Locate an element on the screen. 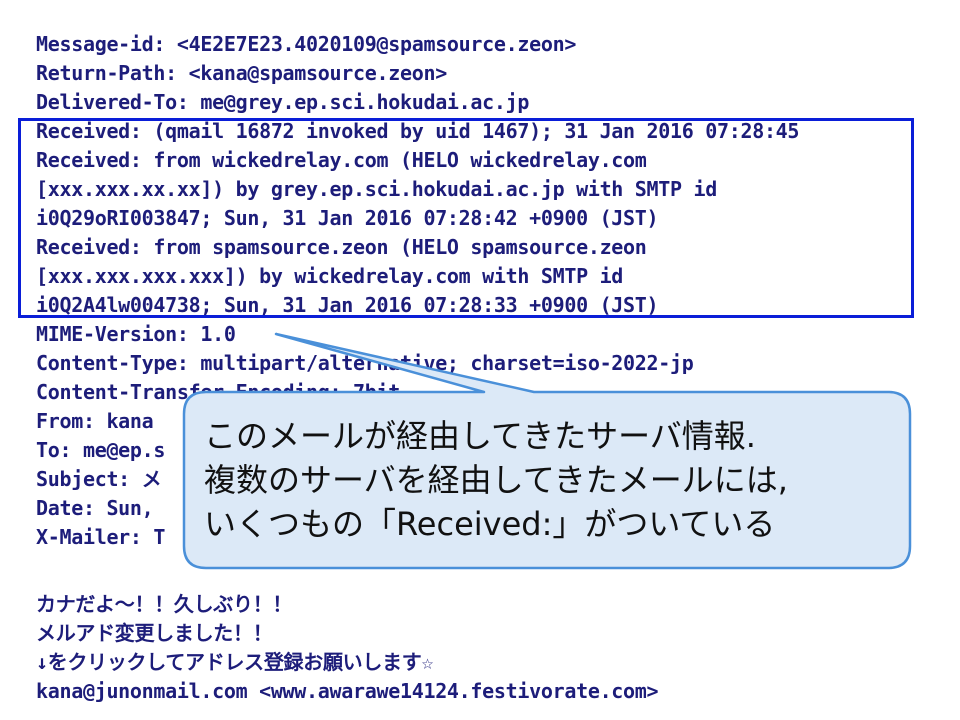 Image resolution: width=960 pixels, height=720 pixels. body-line-1: カナだよ～！！久しぶり！！ is located at coordinates (164, 604).